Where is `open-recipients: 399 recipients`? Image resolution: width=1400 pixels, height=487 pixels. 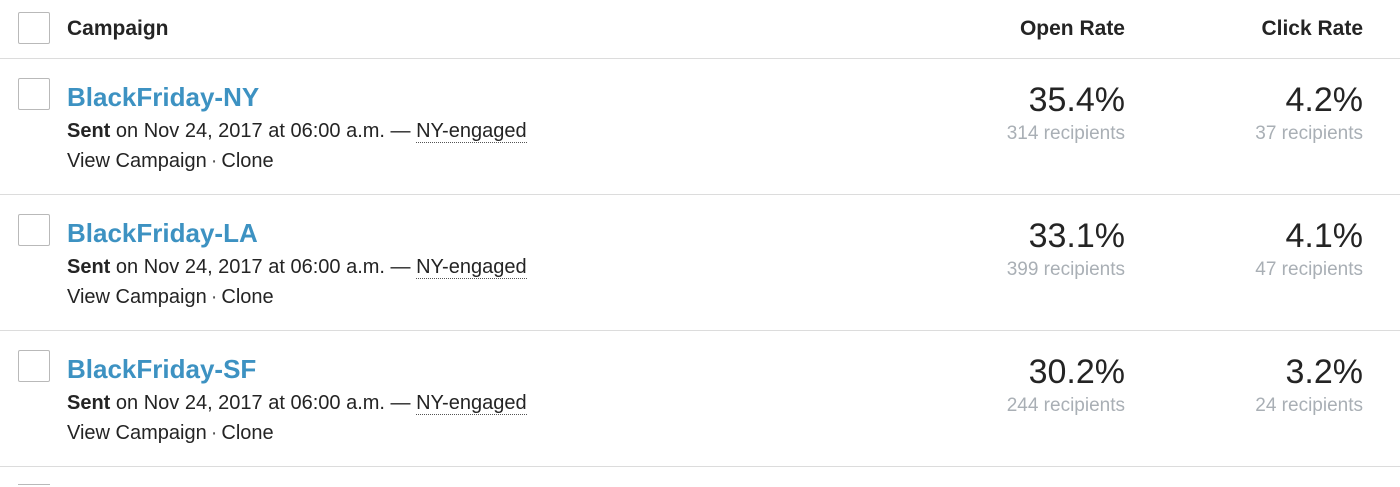 open-recipients: 399 recipients is located at coordinates (1065, 269).